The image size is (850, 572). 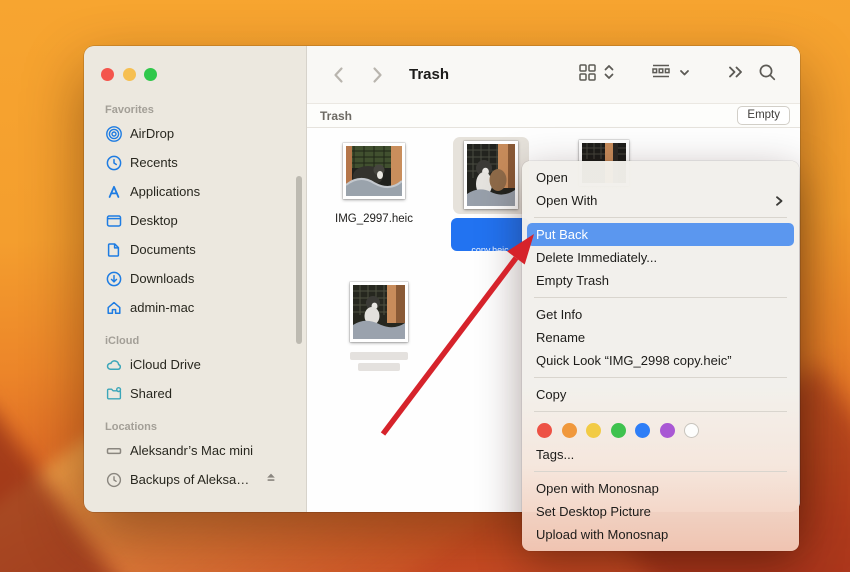 What do you see at coordinates (299, 260) in the screenshot?
I see `sidebar-scrollbar` at bounding box center [299, 260].